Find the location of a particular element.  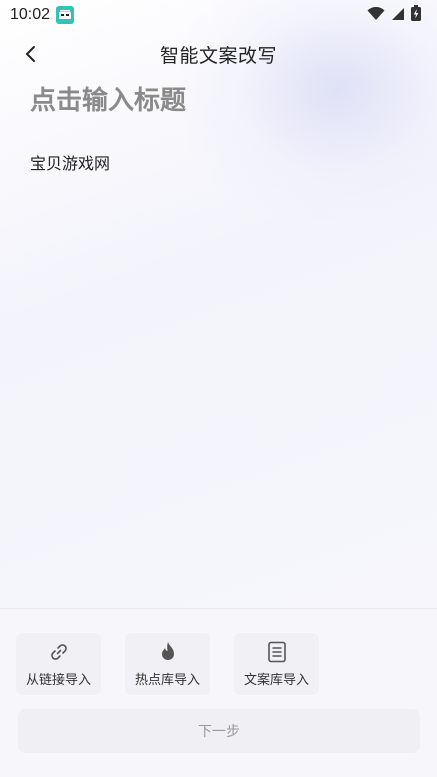

signal-icon is located at coordinates (398, 15).